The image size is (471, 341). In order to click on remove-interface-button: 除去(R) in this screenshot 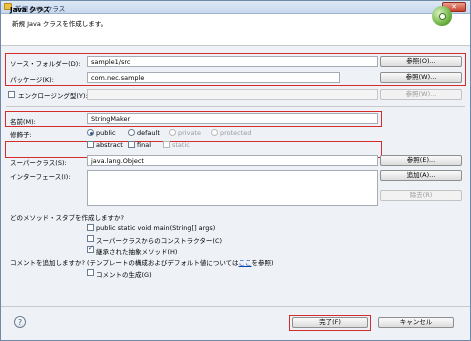, I will do `click(421, 195)`.